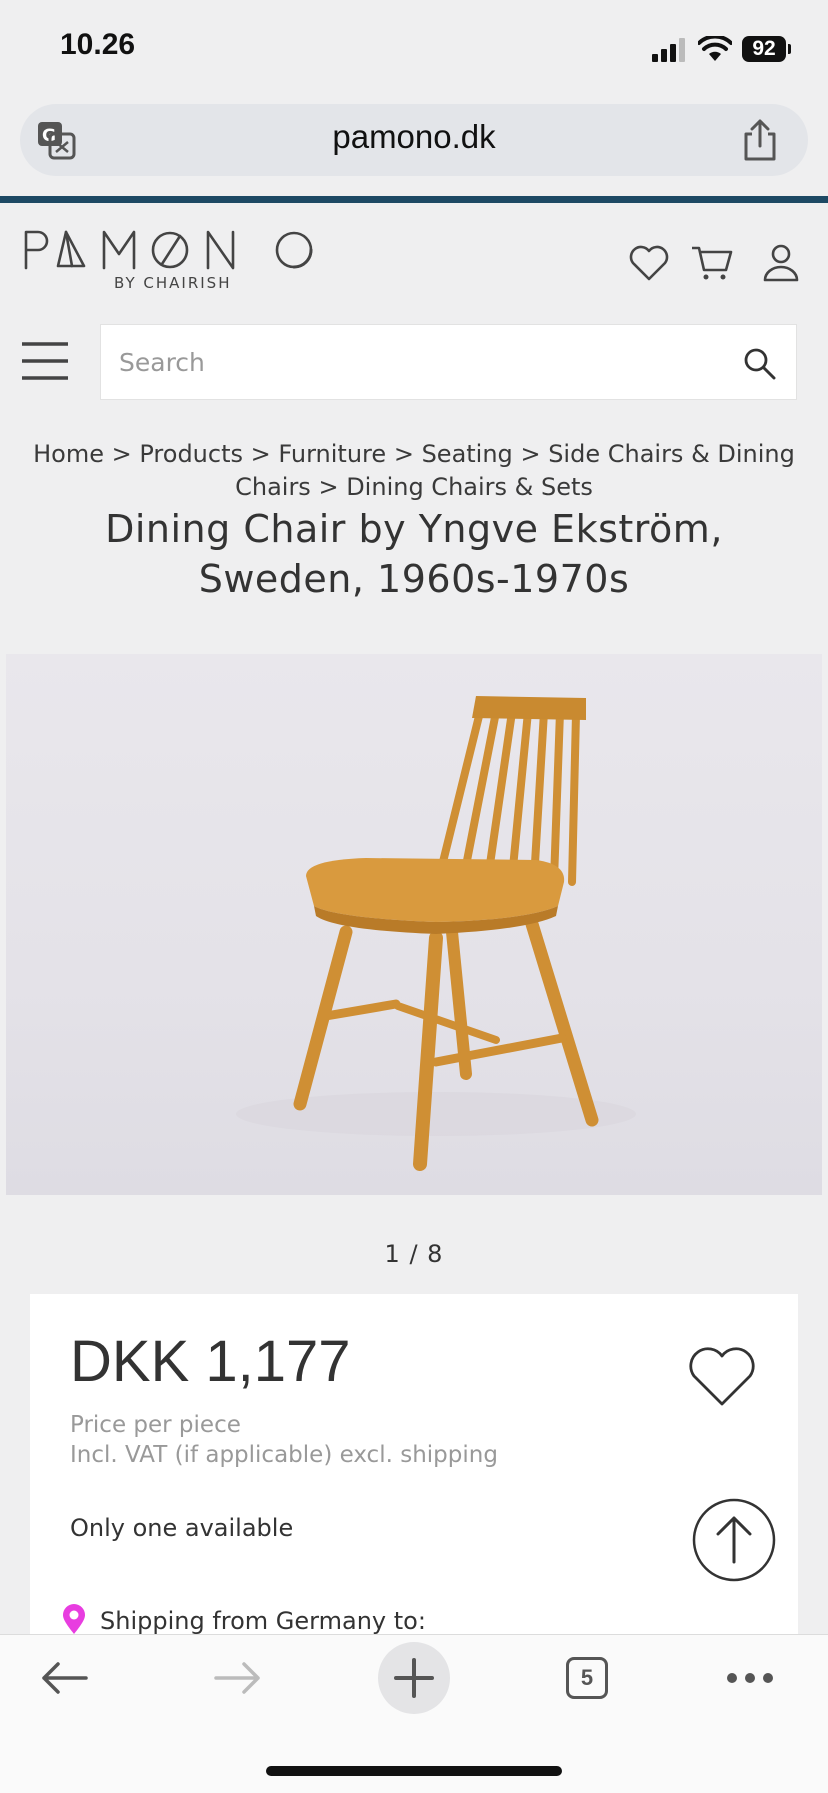  What do you see at coordinates (668, 50) in the screenshot?
I see `cellular-signal-icon` at bounding box center [668, 50].